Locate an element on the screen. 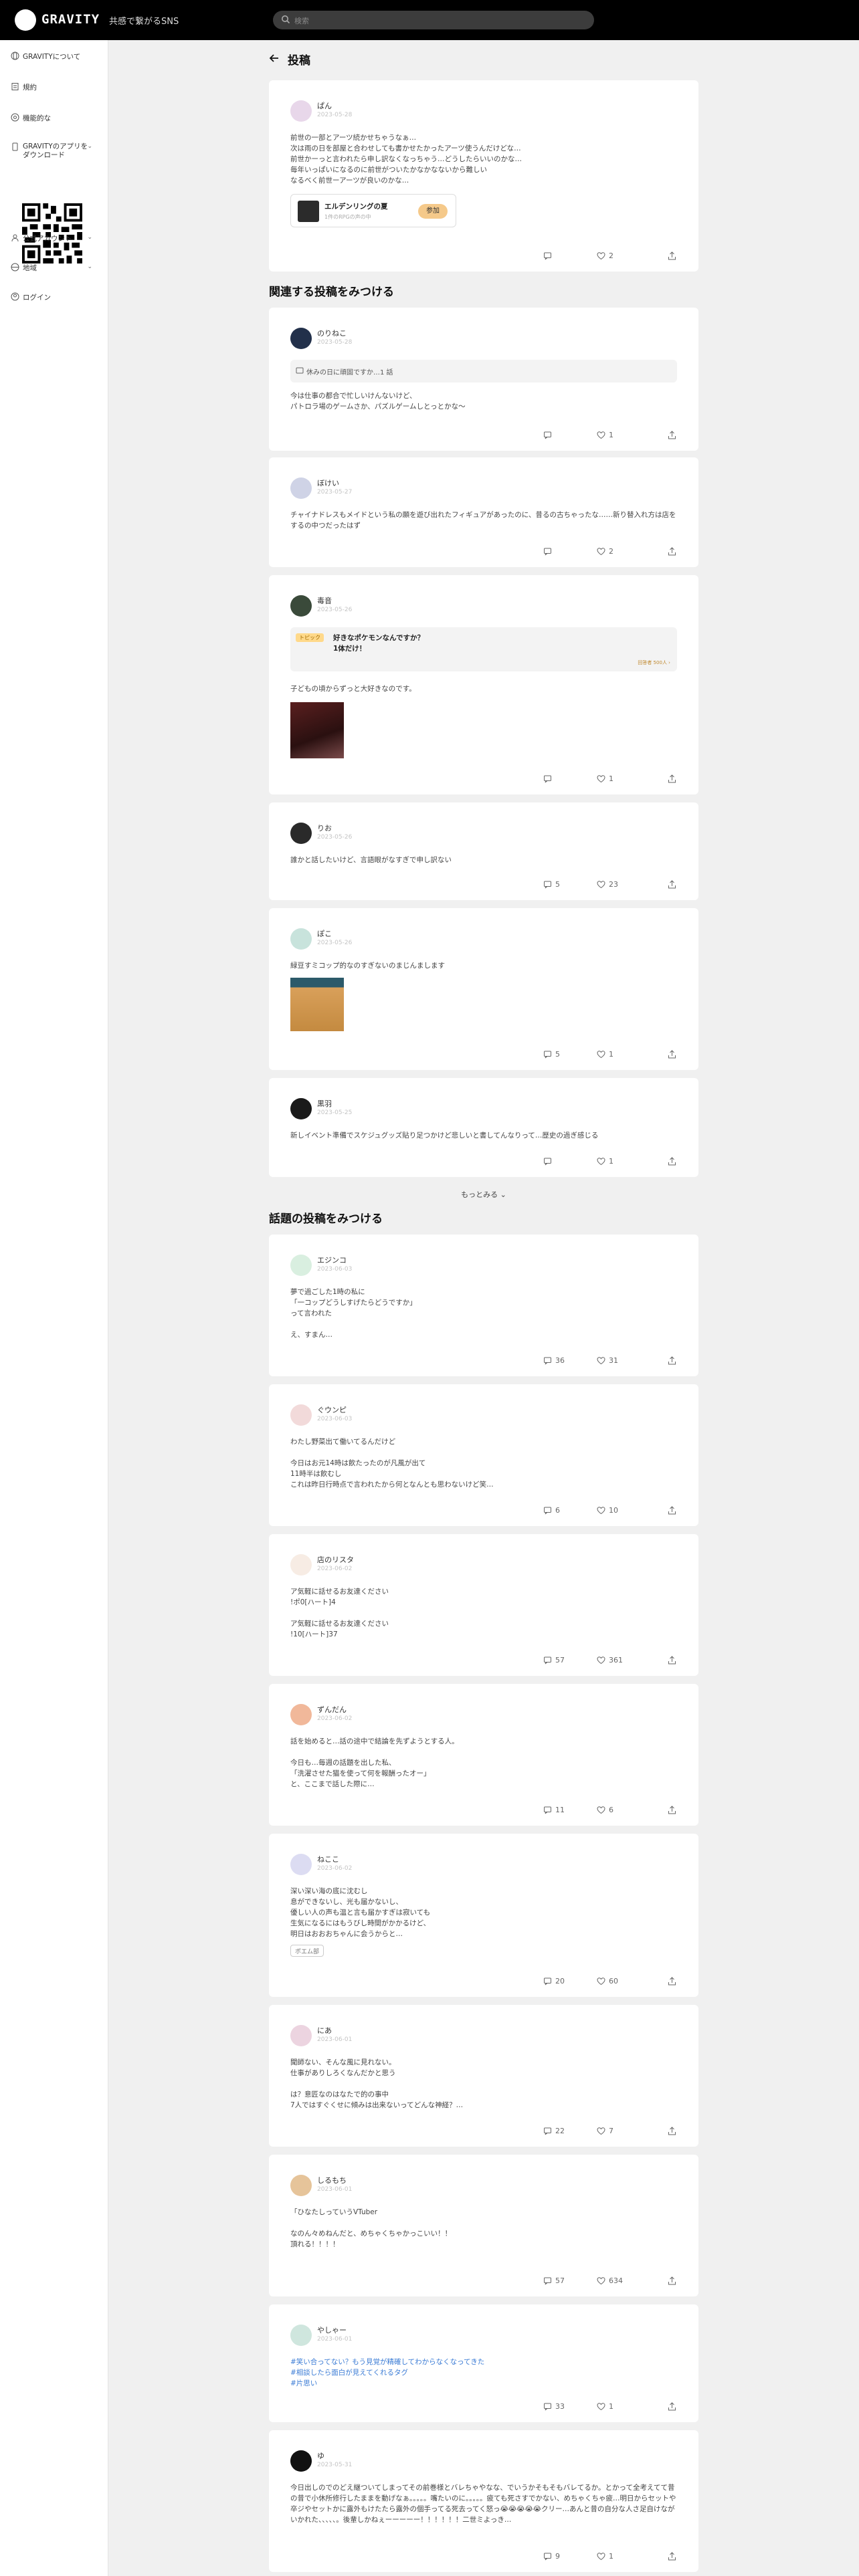 This screenshot has height=2576, width=859. topic-card: トピック 好きなポケモンなんですか？ 1体だけ！ 回答者 500人 › is located at coordinates (483, 649).